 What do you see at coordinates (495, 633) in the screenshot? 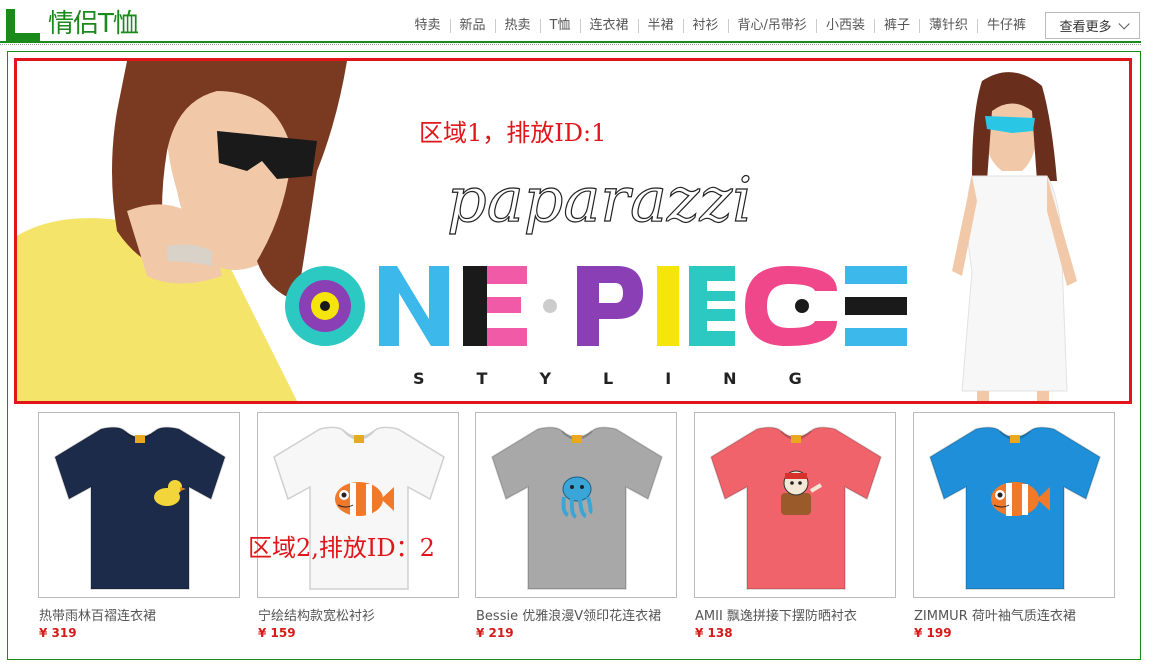
I see `product-price: ¥ 219` at bounding box center [495, 633].